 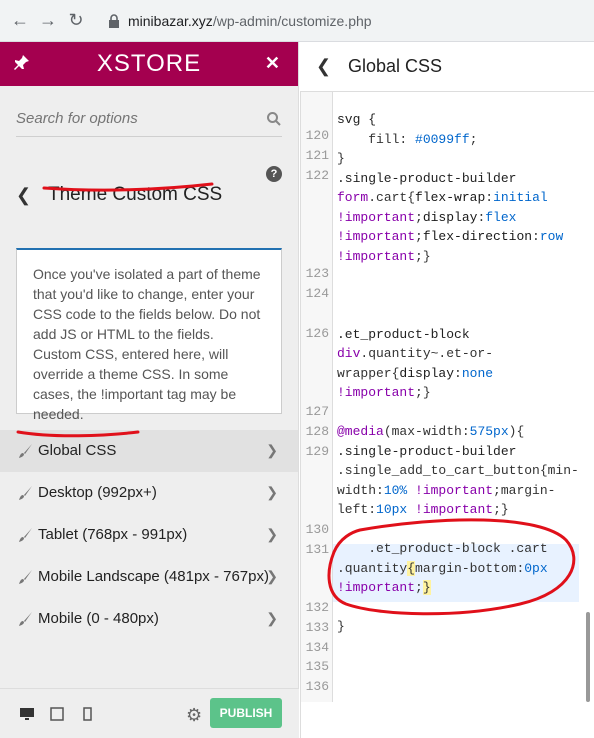 What do you see at coordinates (77, 450) in the screenshot?
I see `menu-item-label: Global CSS` at bounding box center [77, 450].